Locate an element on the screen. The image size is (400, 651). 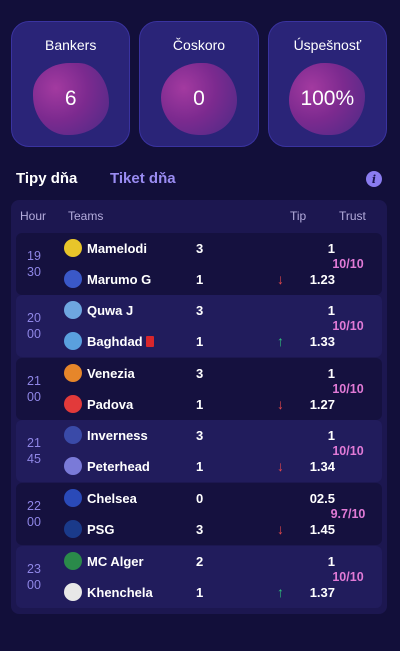
away-team-label: Khenchela is located at coordinates (120, 592).